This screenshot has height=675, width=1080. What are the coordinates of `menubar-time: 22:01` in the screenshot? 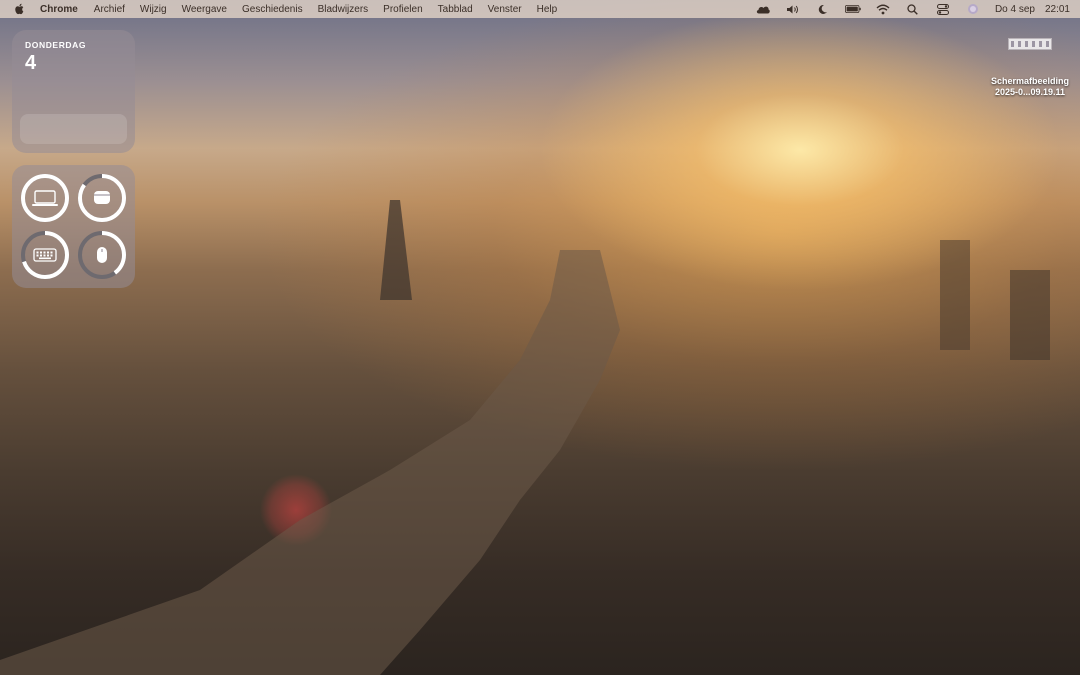 It's located at (1057, 9).